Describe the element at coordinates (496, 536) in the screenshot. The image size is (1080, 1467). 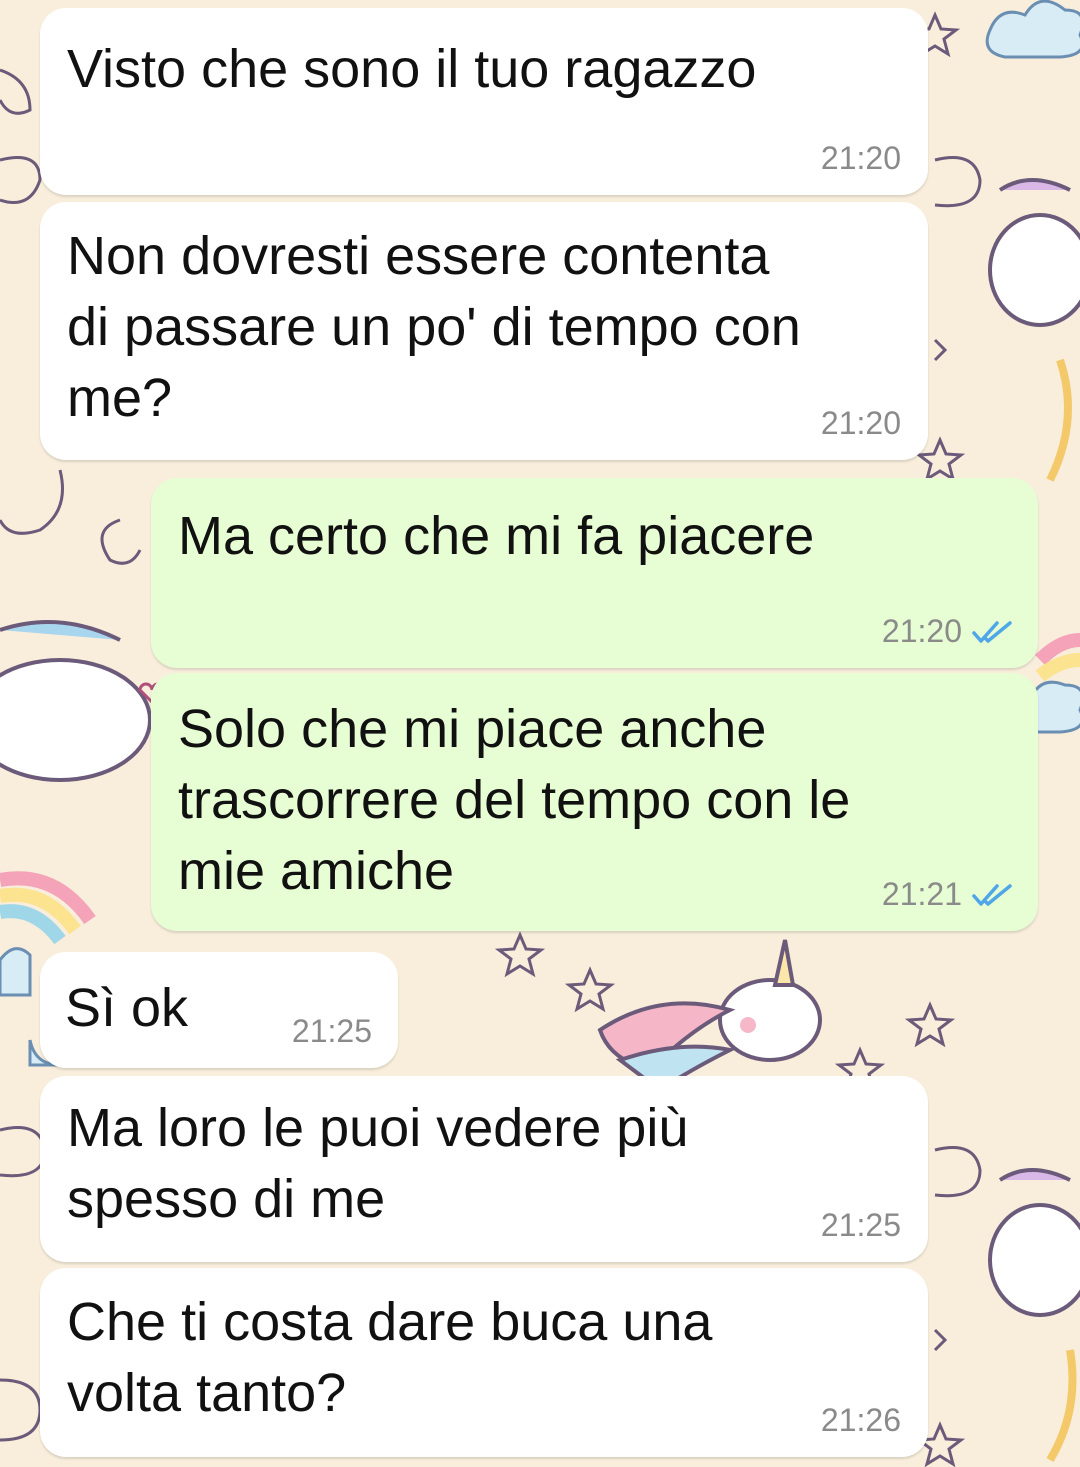
I see `message-text: Ma certo che mi fa piacere` at that location.